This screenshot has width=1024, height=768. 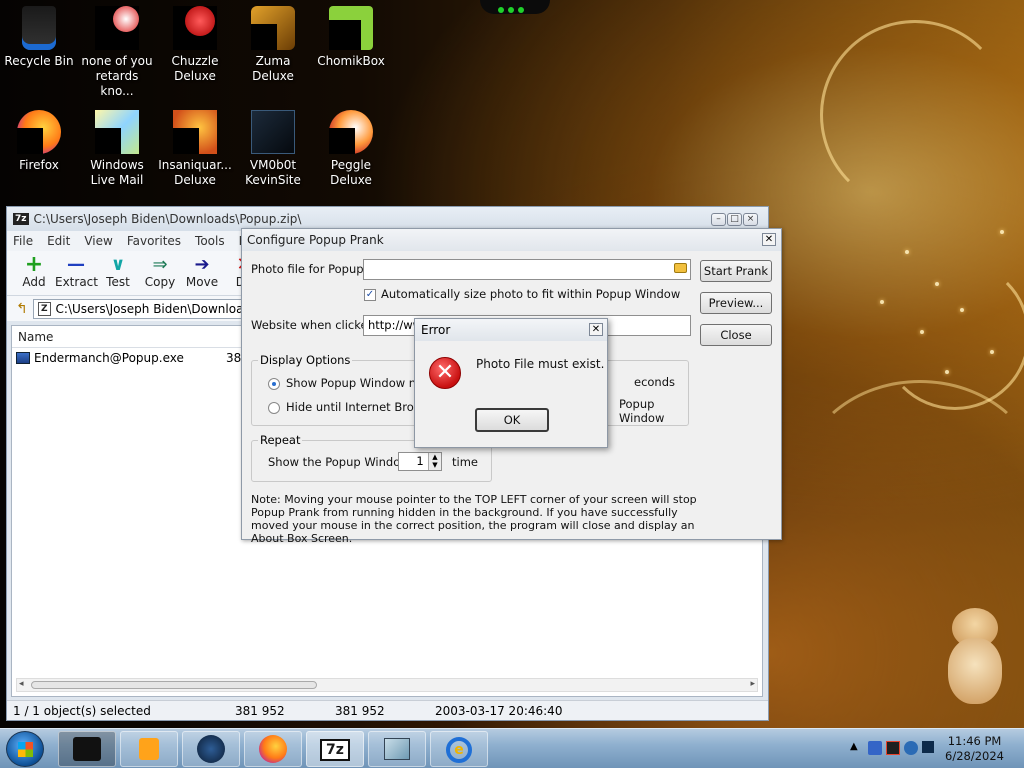 What do you see at coordinates (387, 685) in the screenshot?
I see `horizontal-scrollbar: ◂ ▸` at bounding box center [387, 685].